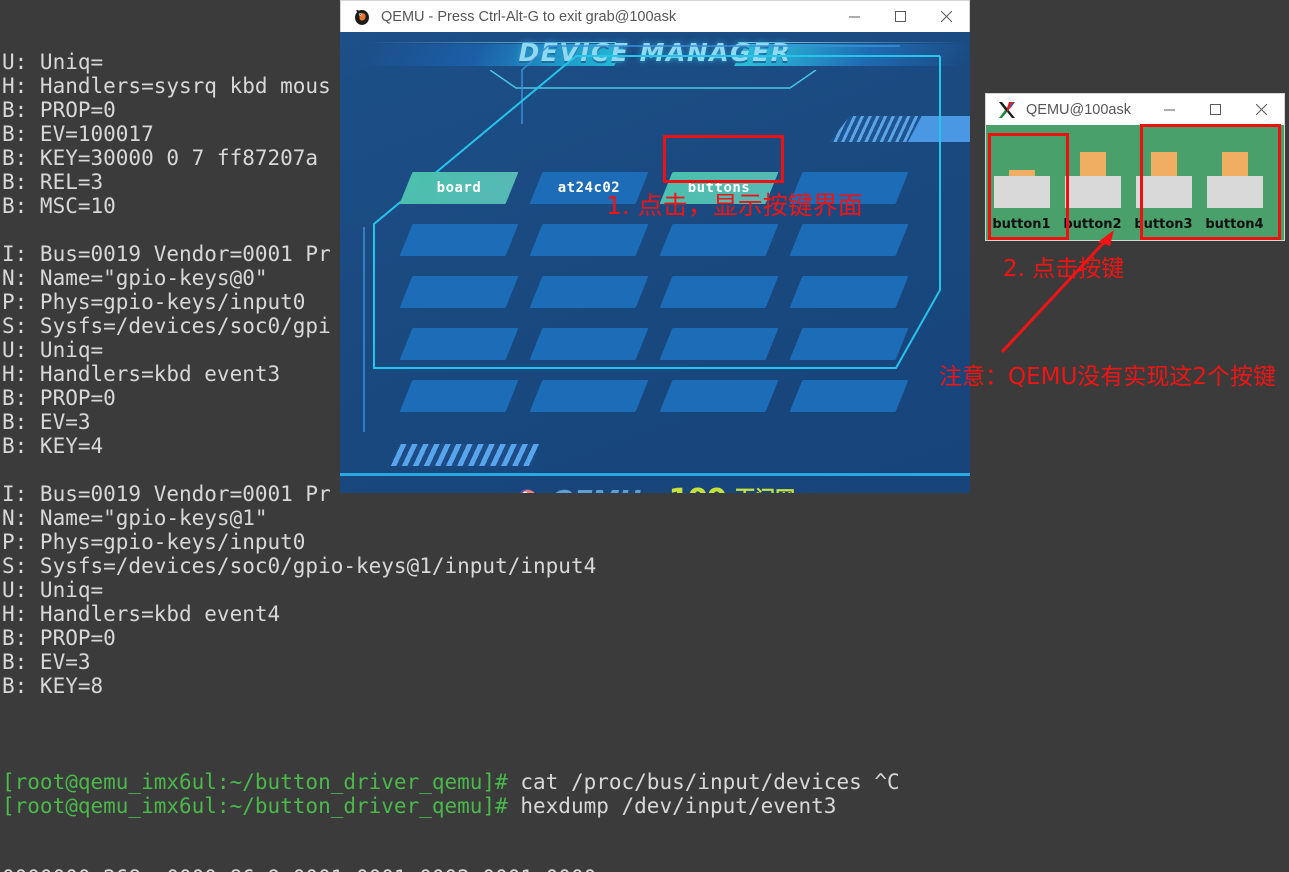 Image resolution: width=1289 pixels, height=872 pixels. I want to click on annotation-step1: 1. 点击，显示按键界面, so click(734, 205).